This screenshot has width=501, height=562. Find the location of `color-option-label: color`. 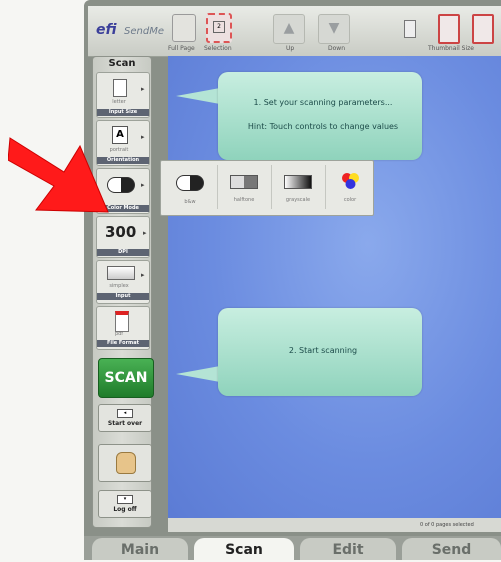

color-option-label: color is located at coordinates (350, 200).